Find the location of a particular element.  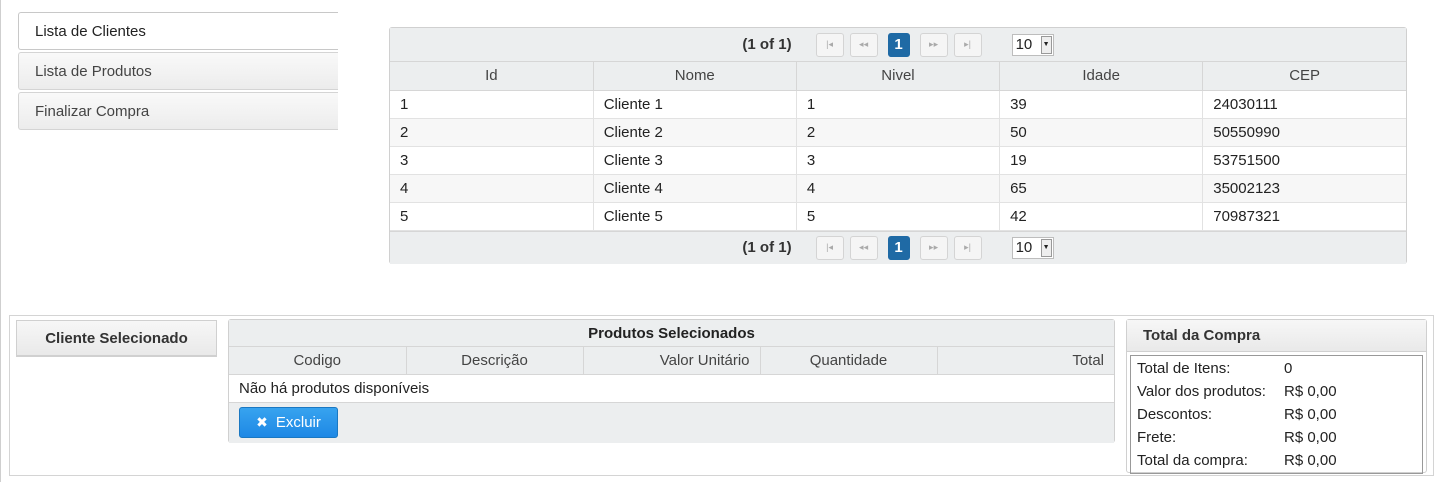

cell-nome: Cliente 5 is located at coordinates (695, 216).